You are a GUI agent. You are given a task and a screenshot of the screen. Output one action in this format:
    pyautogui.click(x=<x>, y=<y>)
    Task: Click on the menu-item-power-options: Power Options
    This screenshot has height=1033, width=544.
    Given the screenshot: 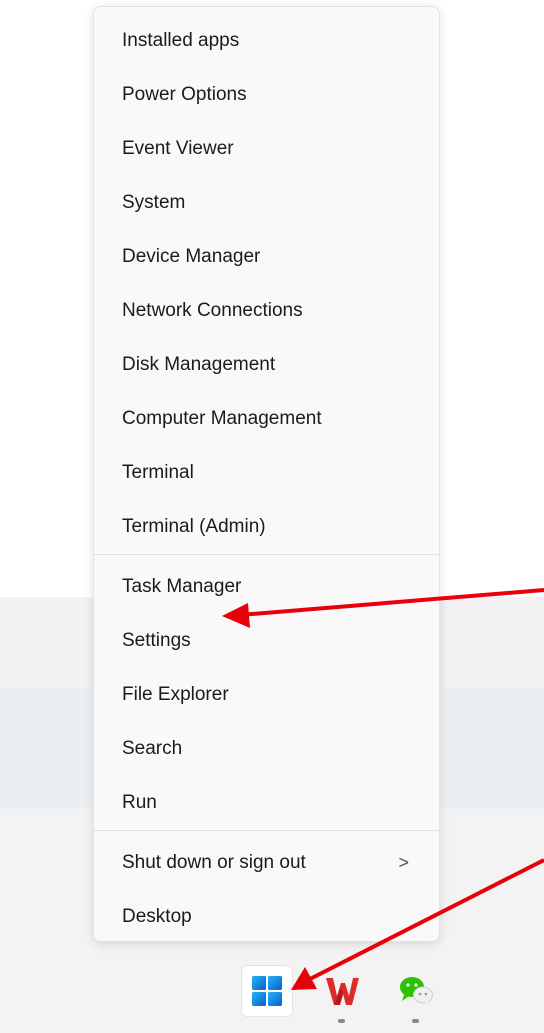 What is the action you would take?
    pyautogui.click(x=266, y=95)
    